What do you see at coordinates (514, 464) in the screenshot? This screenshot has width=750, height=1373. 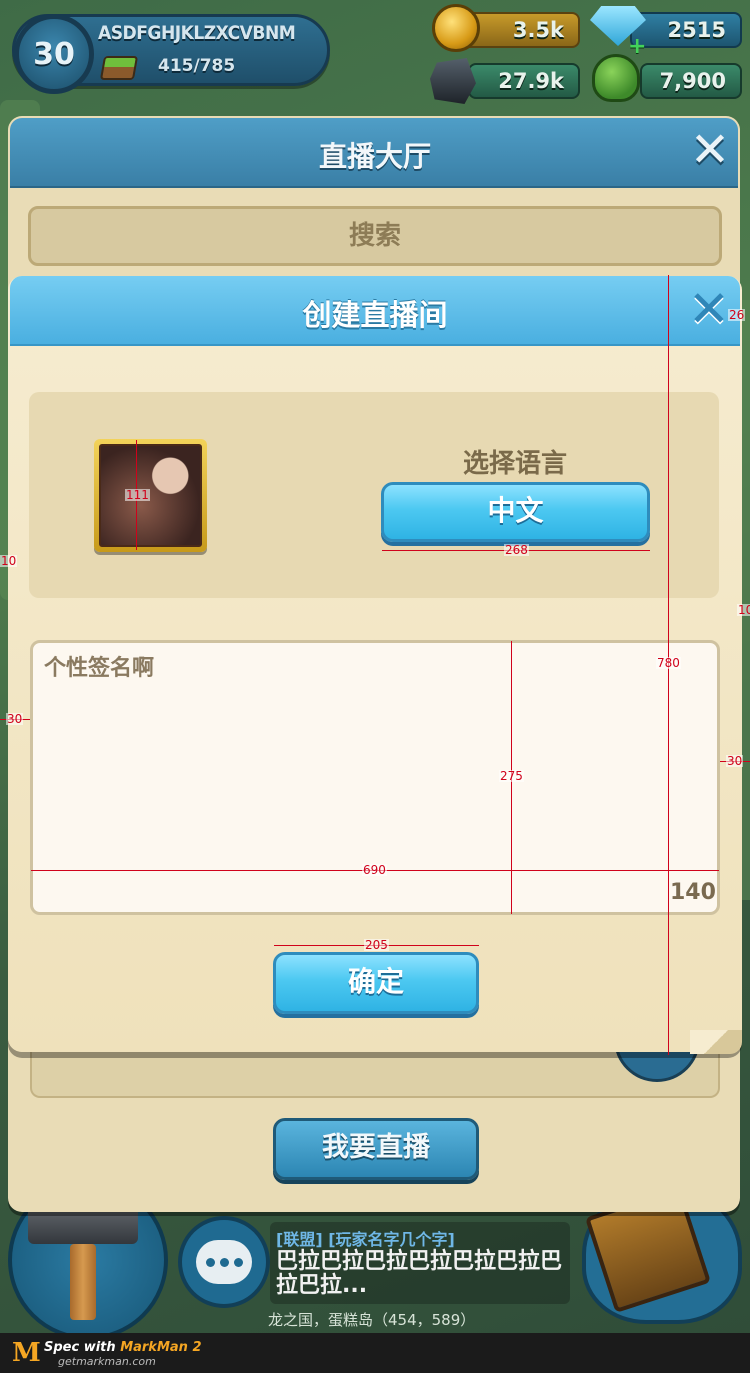 I see `language-label: 选择语言` at bounding box center [514, 464].